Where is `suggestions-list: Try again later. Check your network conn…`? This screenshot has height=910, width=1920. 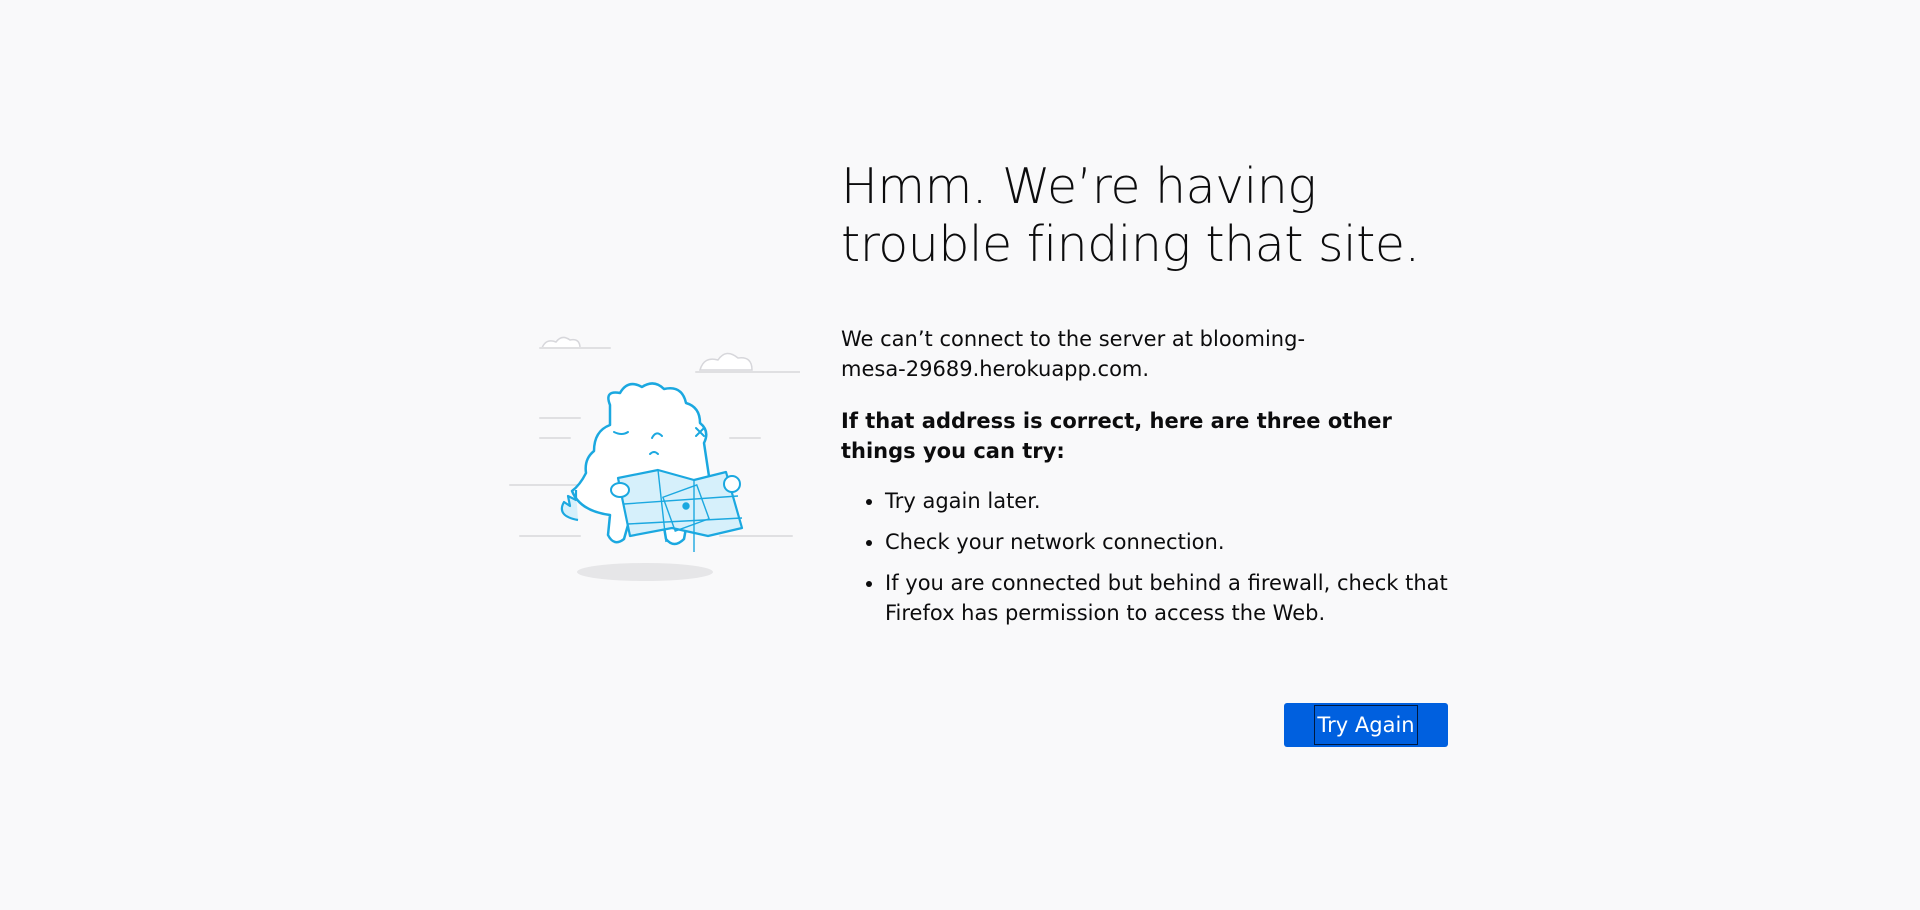 suggestions-list: Try again later. Check your network conn… is located at coordinates (1151, 557).